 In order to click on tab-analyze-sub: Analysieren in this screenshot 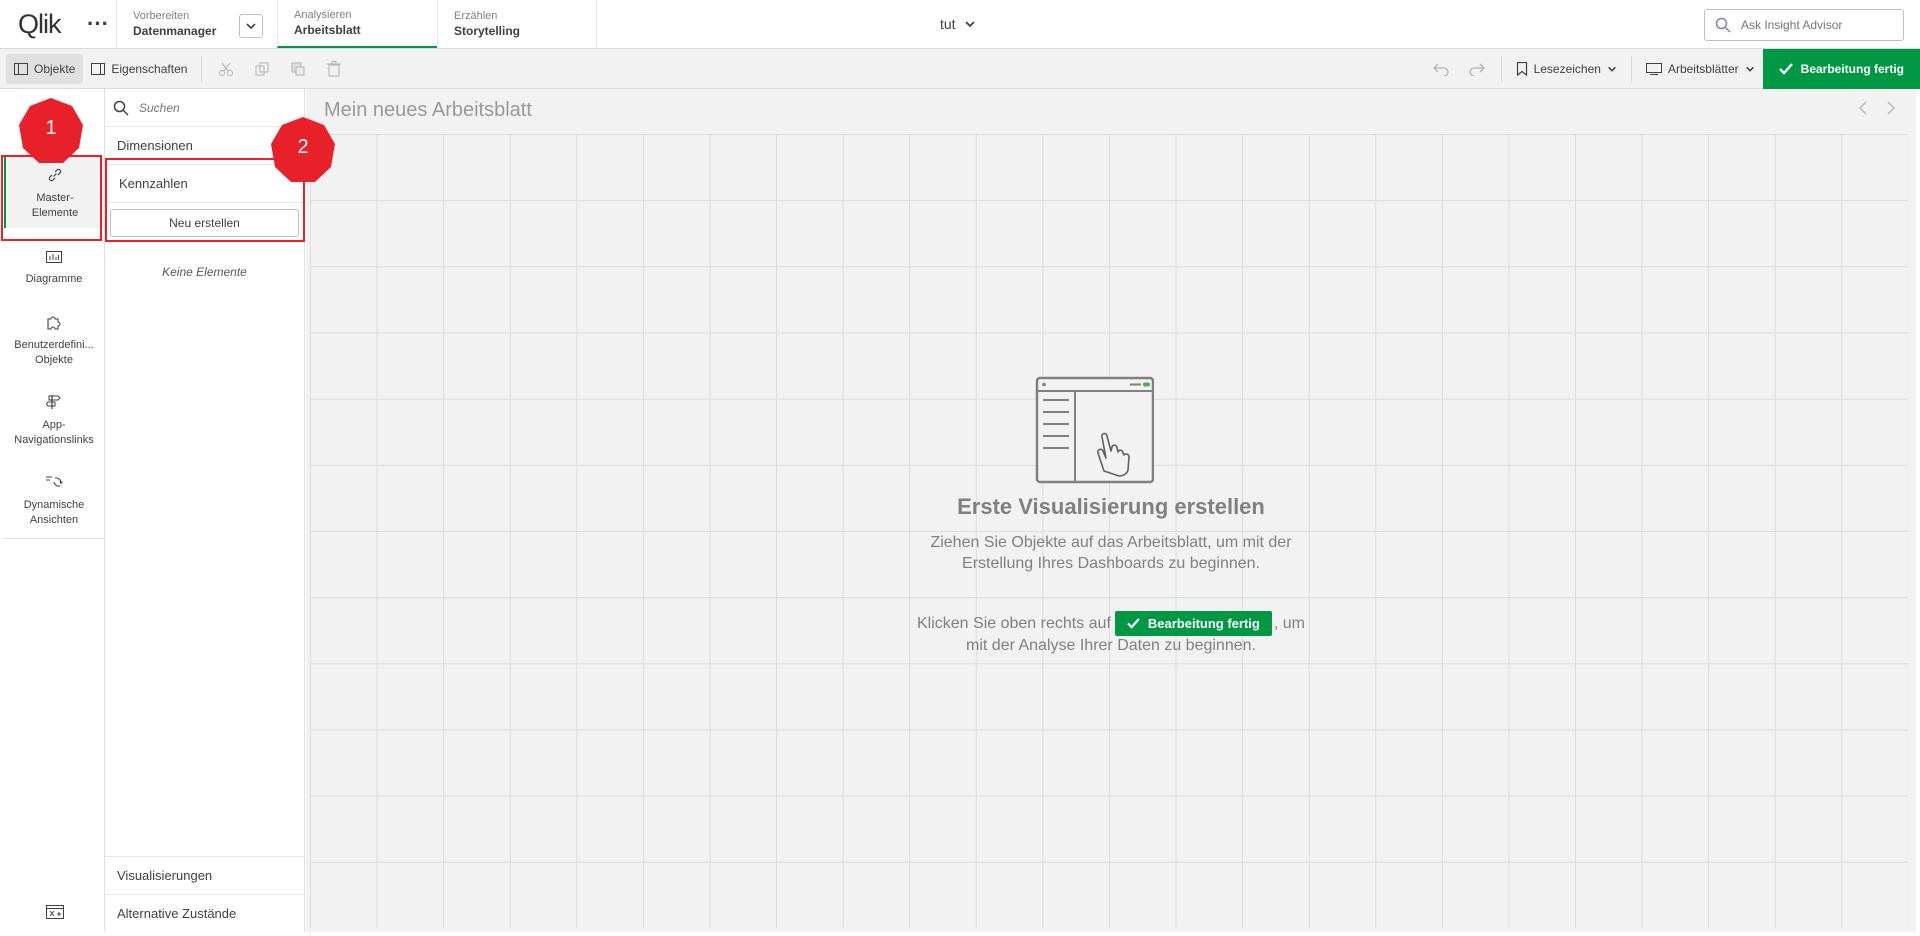, I will do `click(323, 15)`.